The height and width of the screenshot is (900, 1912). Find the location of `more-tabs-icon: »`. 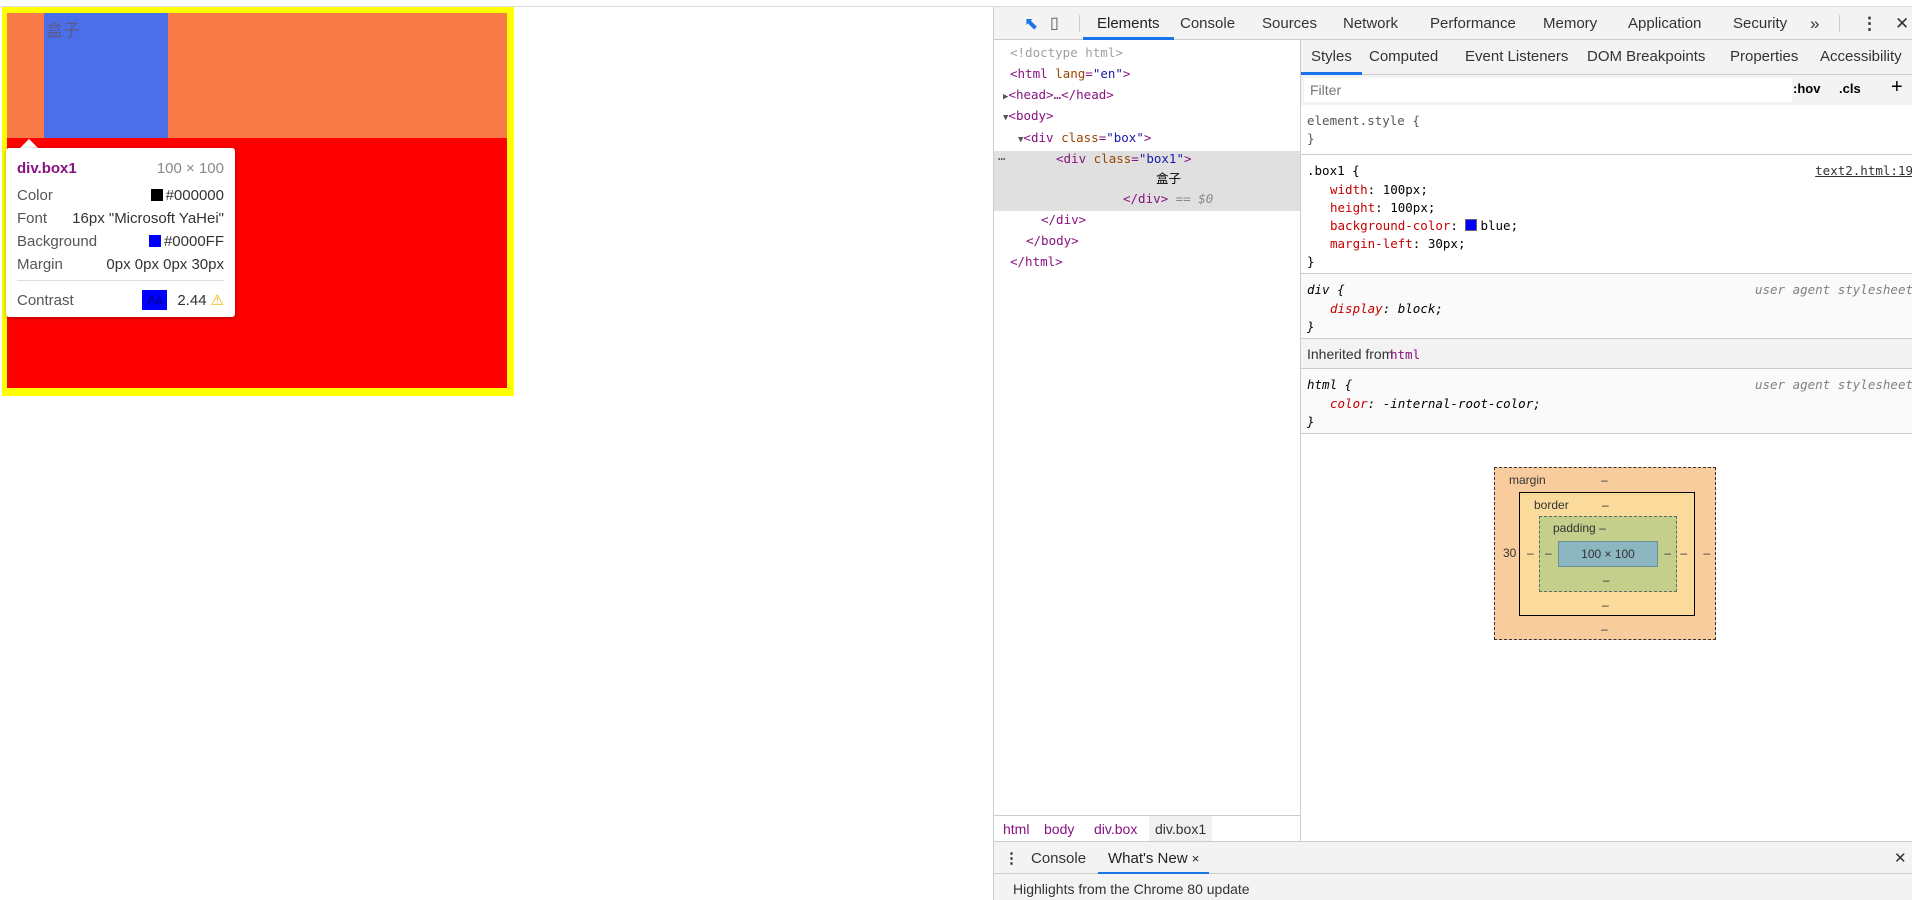

more-tabs-icon: » is located at coordinates (1814, 23).